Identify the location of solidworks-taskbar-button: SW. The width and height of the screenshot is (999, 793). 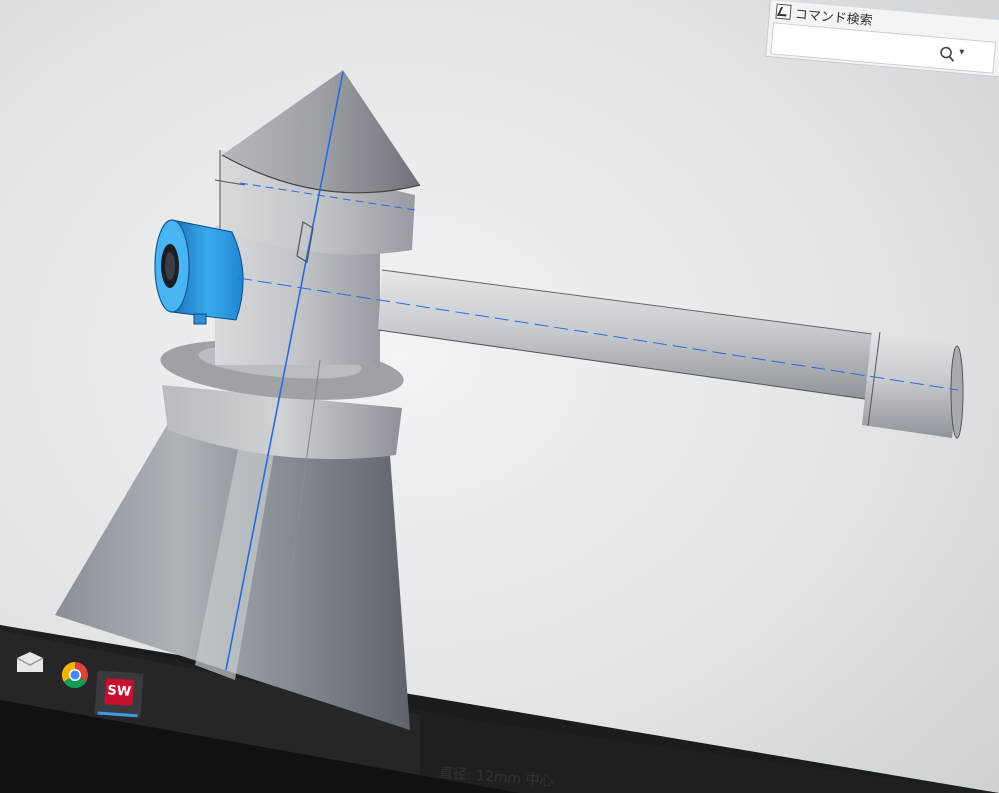
(119, 694).